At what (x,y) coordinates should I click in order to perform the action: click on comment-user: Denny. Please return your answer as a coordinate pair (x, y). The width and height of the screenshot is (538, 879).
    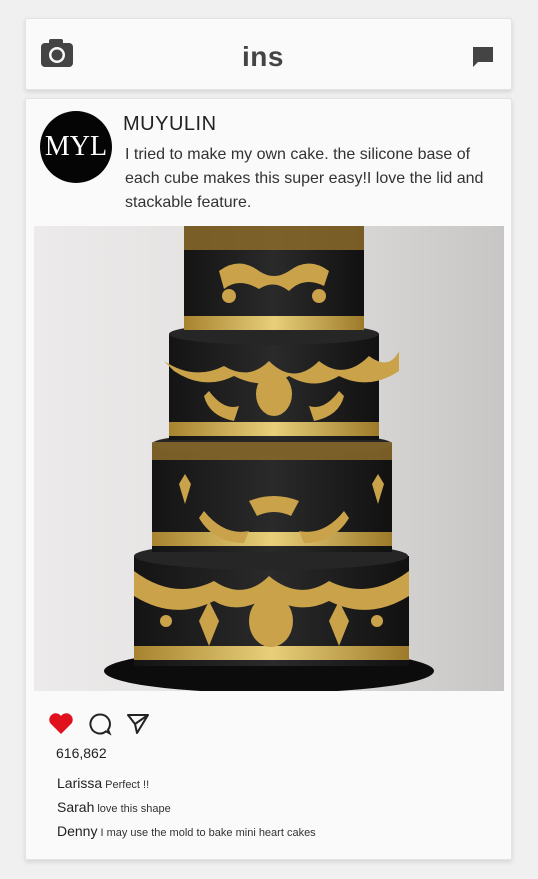
    Looking at the image, I should click on (77, 831).